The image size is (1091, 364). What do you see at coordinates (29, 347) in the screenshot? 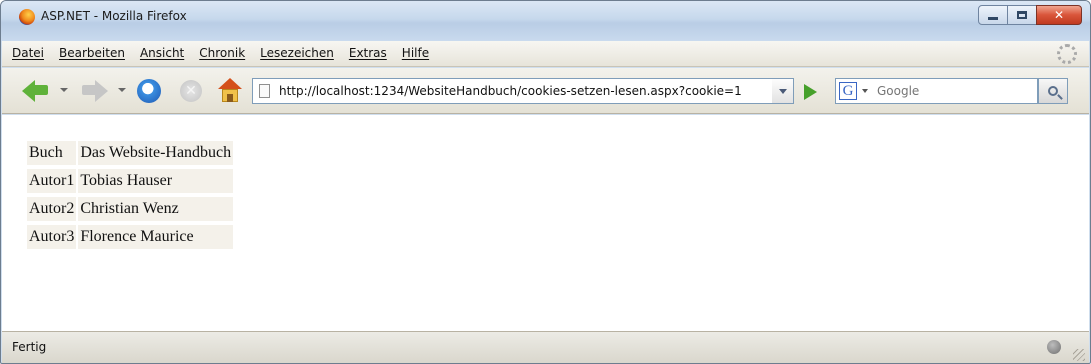
I see `status-text: Fertig` at bounding box center [29, 347].